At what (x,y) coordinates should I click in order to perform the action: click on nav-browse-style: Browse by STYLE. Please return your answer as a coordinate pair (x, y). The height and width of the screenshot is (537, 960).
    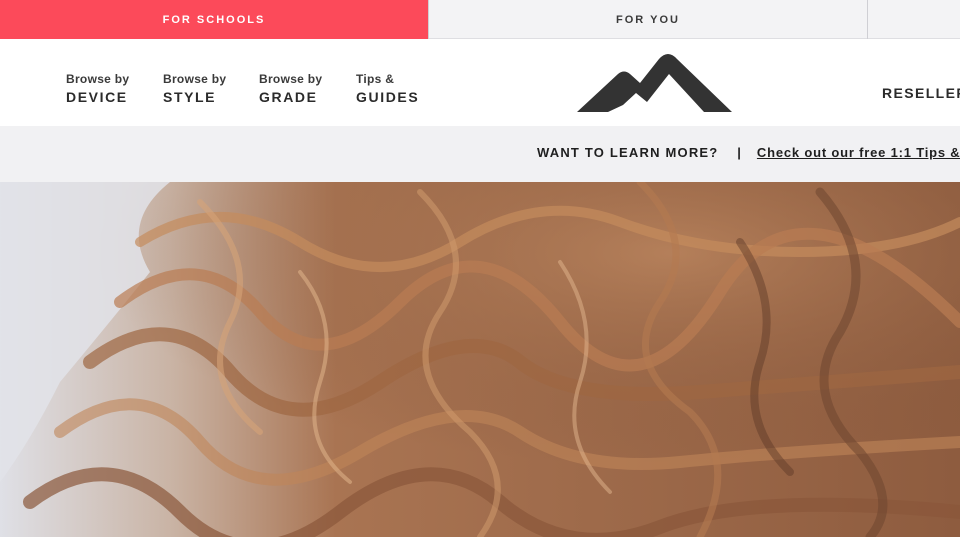
    Looking at the image, I should click on (211, 90).